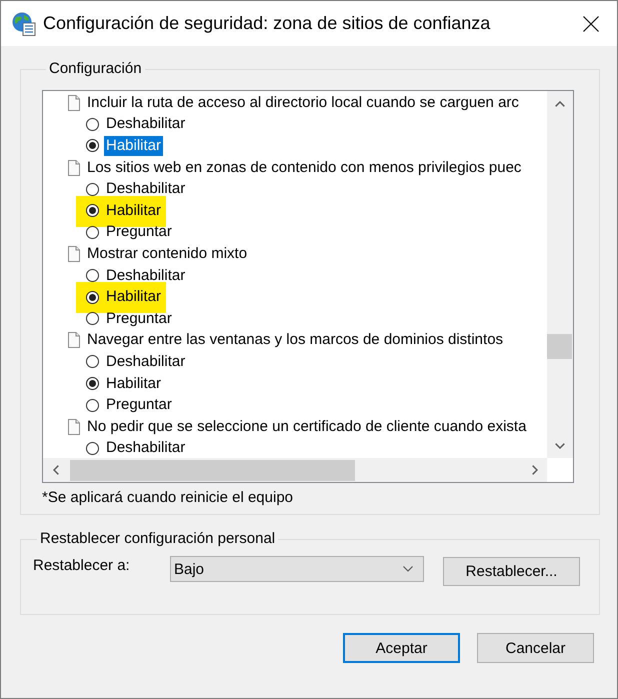  Describe the element at coordinates (95, 69) in the screenshot. I see `group-title: Configuración` at that location.